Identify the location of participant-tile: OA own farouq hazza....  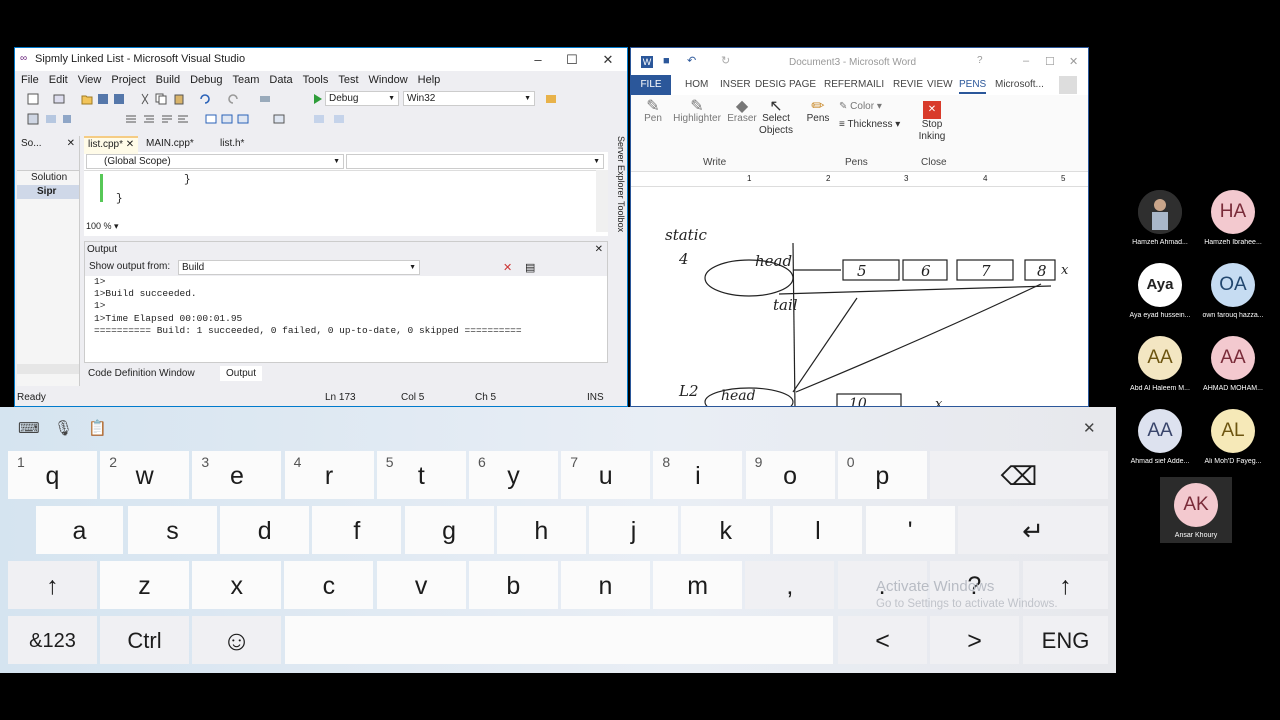
(1233, 291).